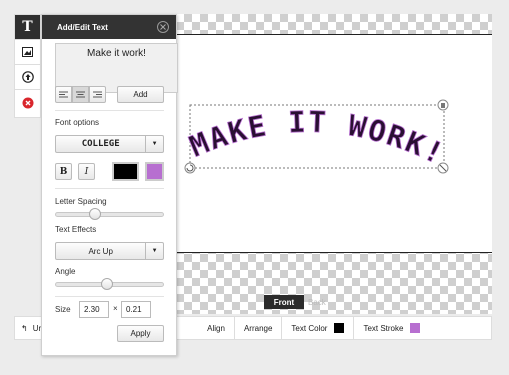  I want to click on bold-button: B, so click(63, 171).